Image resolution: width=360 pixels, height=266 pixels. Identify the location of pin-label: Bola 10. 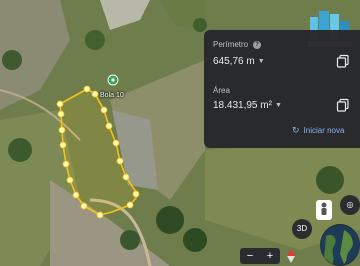
(112, 95).